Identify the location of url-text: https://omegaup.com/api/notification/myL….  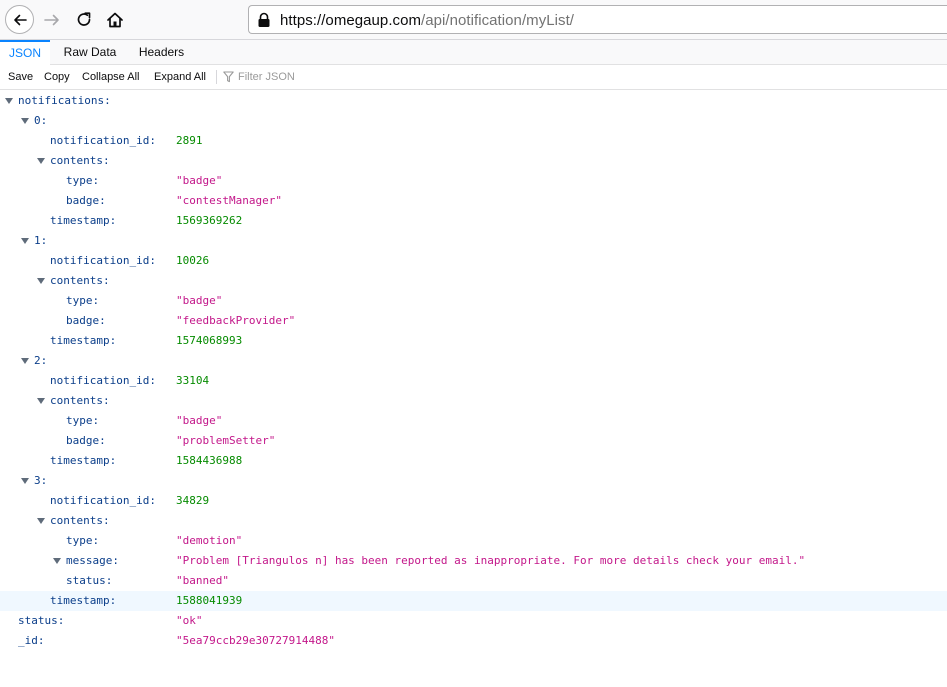
(427, 20).